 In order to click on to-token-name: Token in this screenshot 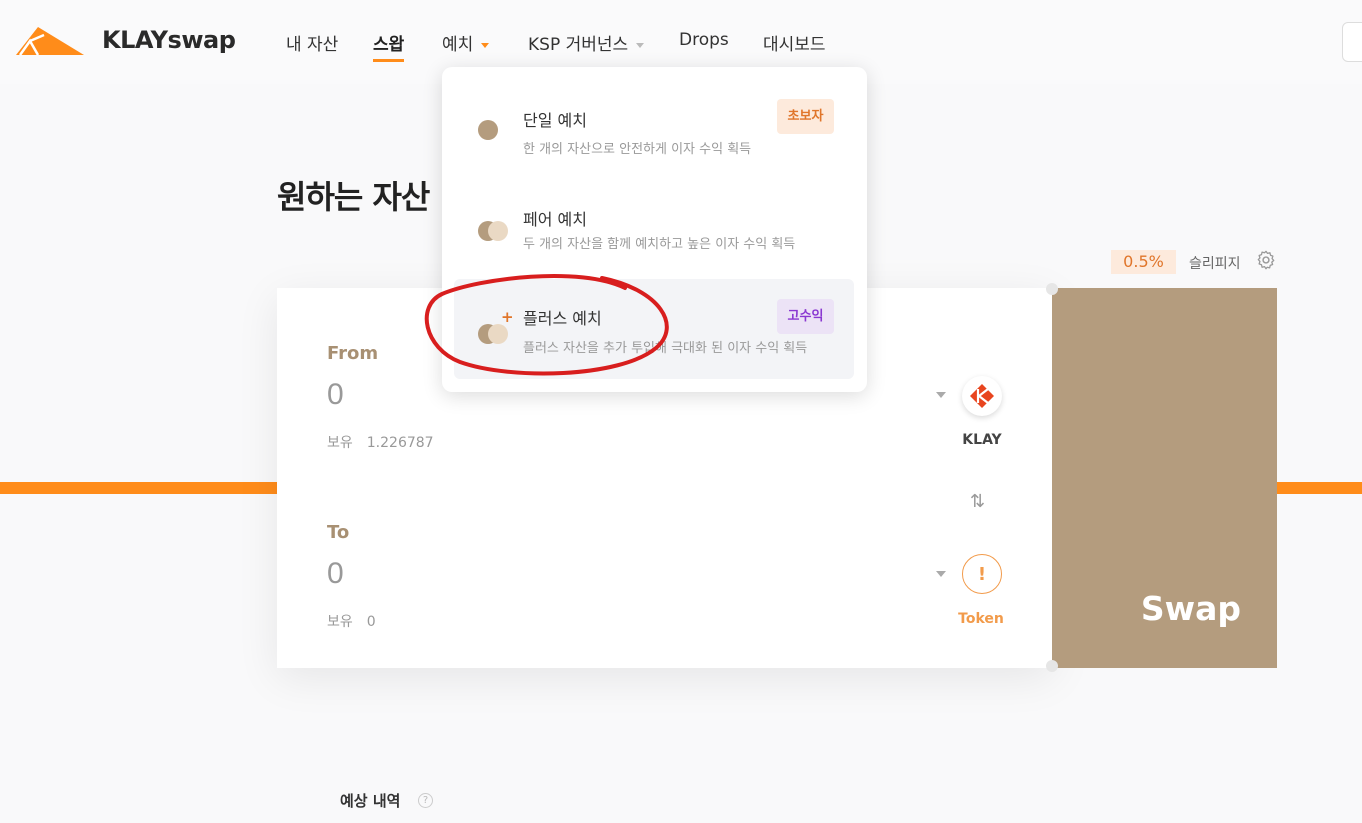, I will do `click(981, 619)`.